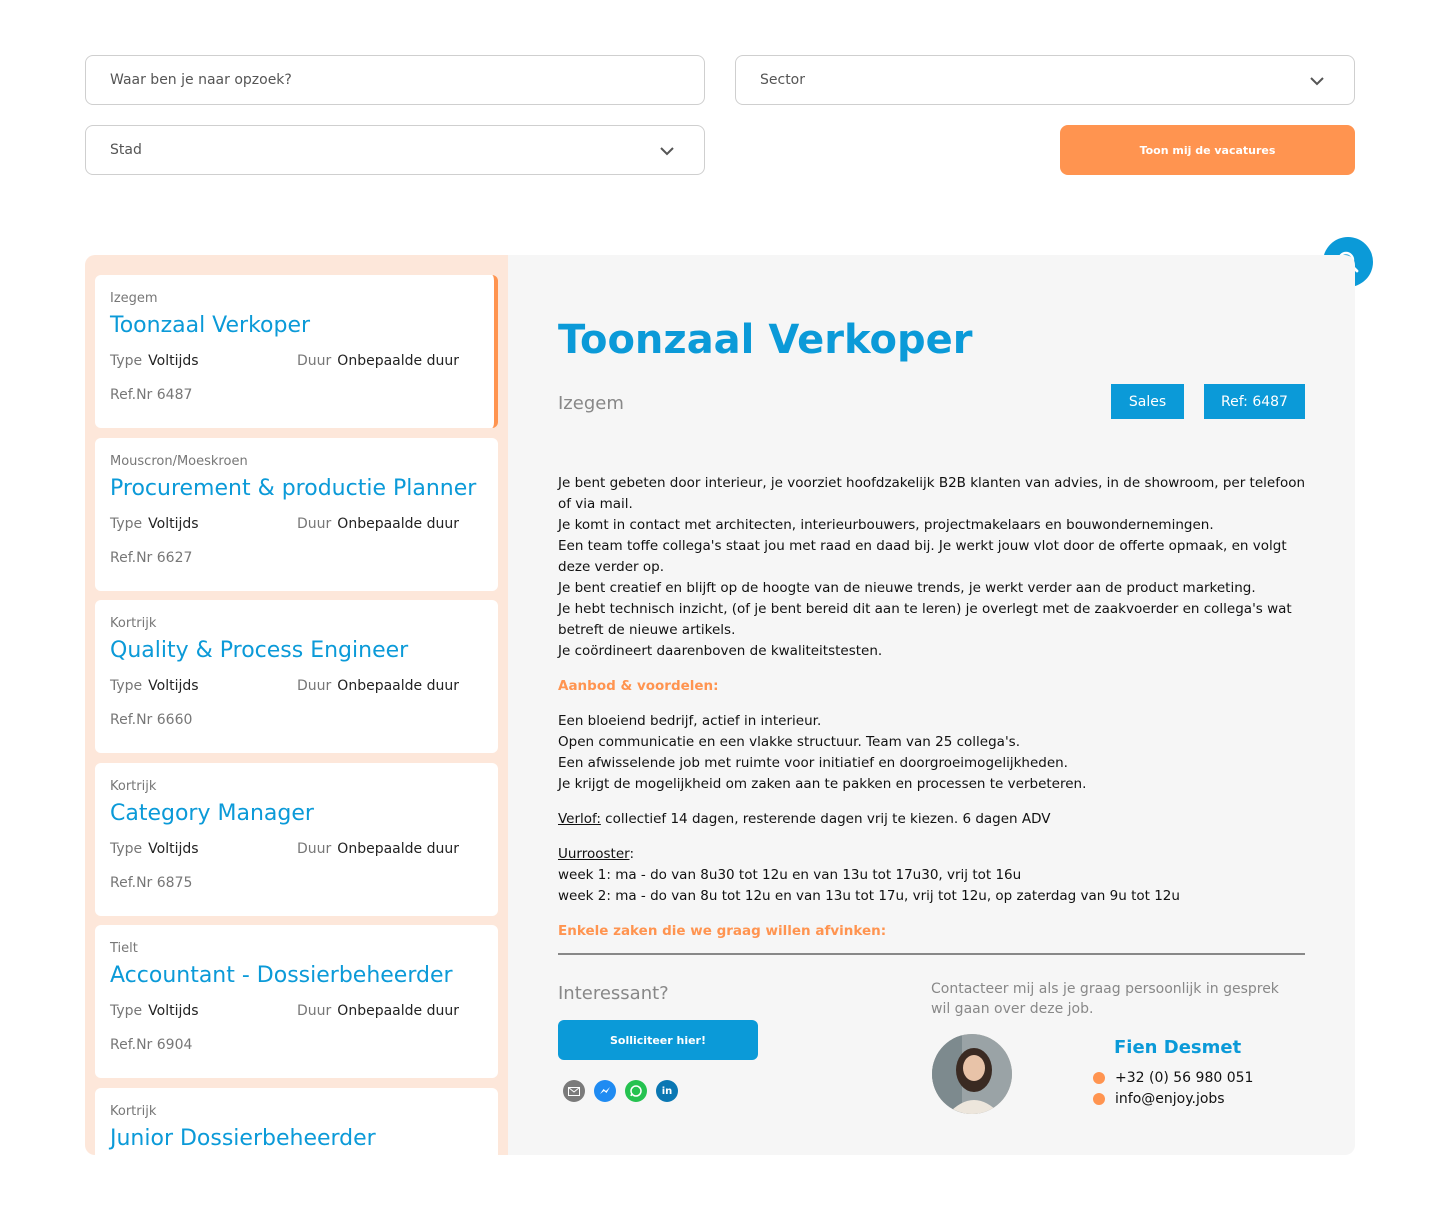  I want to click on ref-number: 6627, so click(174, 558).